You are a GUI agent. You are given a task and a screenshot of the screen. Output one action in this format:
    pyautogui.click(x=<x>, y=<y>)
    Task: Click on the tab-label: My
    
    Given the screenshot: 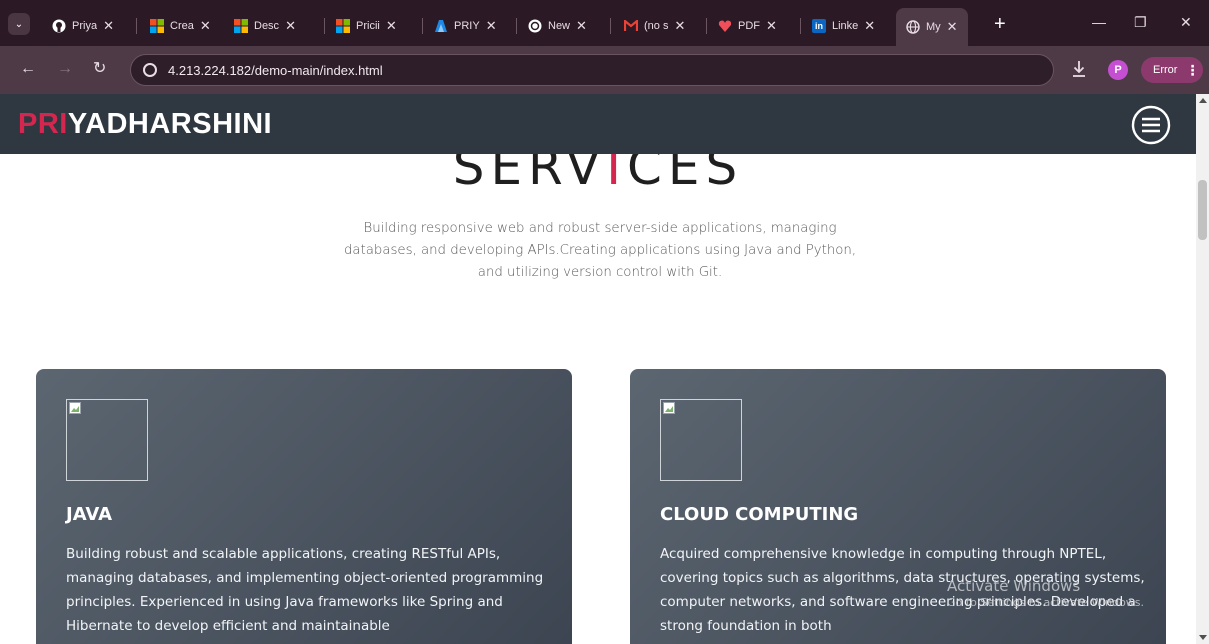 What is the action you would take?
    pyautogui.click(x=933, y=27)
    